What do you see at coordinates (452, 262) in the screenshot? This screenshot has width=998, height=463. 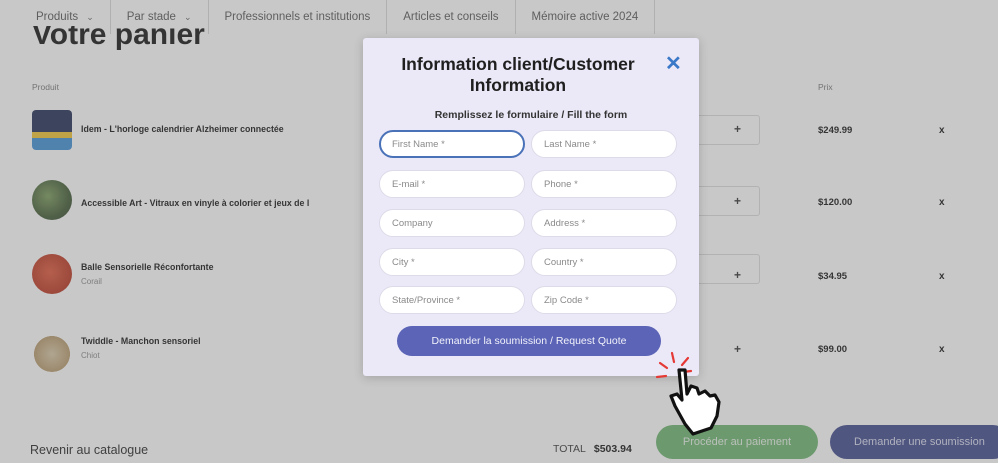 I see `city-field` at bounding box center [452, 262].